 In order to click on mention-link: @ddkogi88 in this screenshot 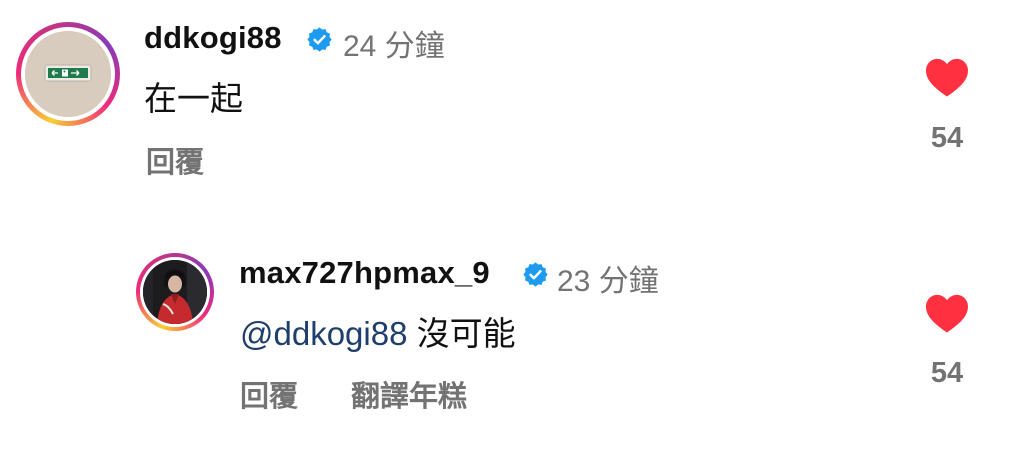, I will do `click(323, 333)`.